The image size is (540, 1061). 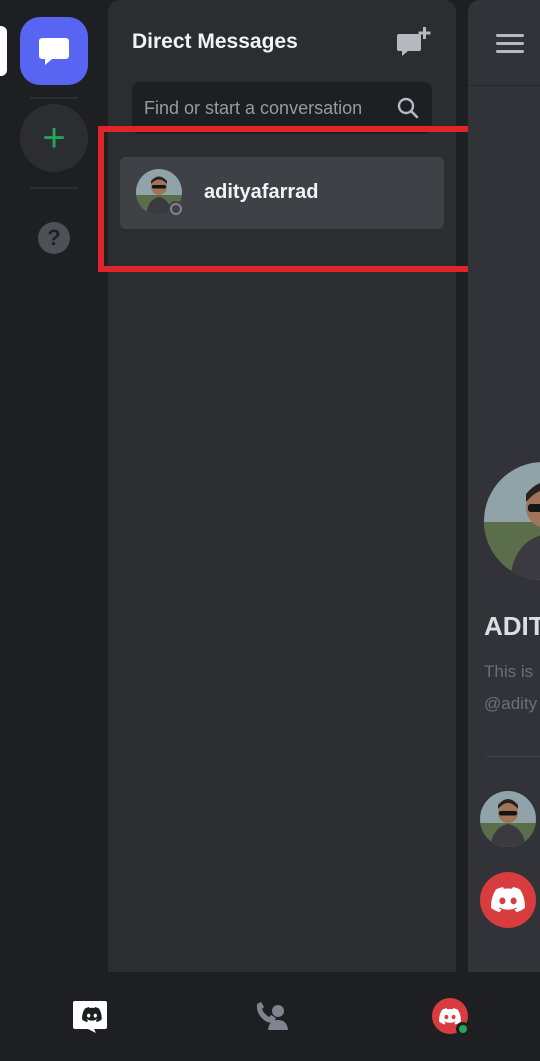 I want to click on search-icon, so click(x=408, y=108).